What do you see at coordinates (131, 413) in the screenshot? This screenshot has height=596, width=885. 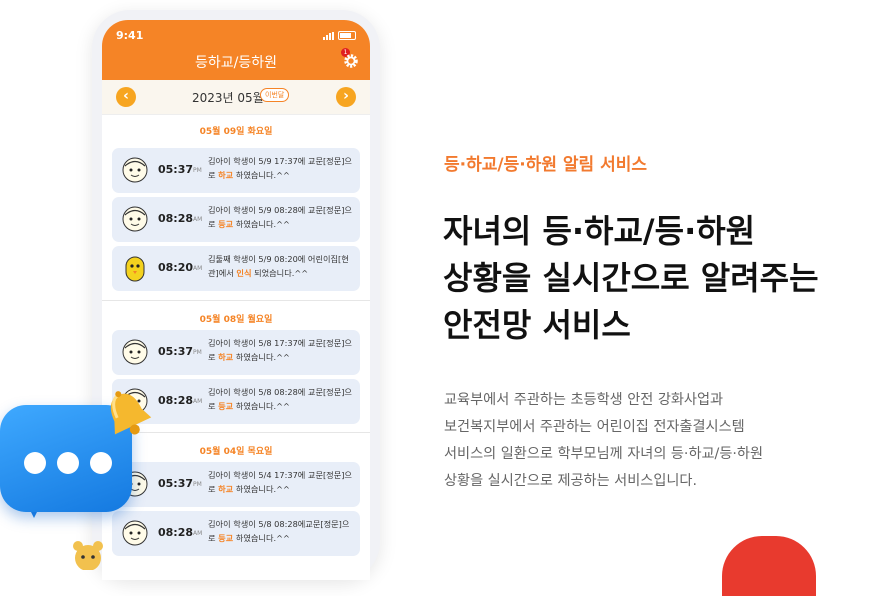 I see `bell-icon` at bounding box center [131, 413].